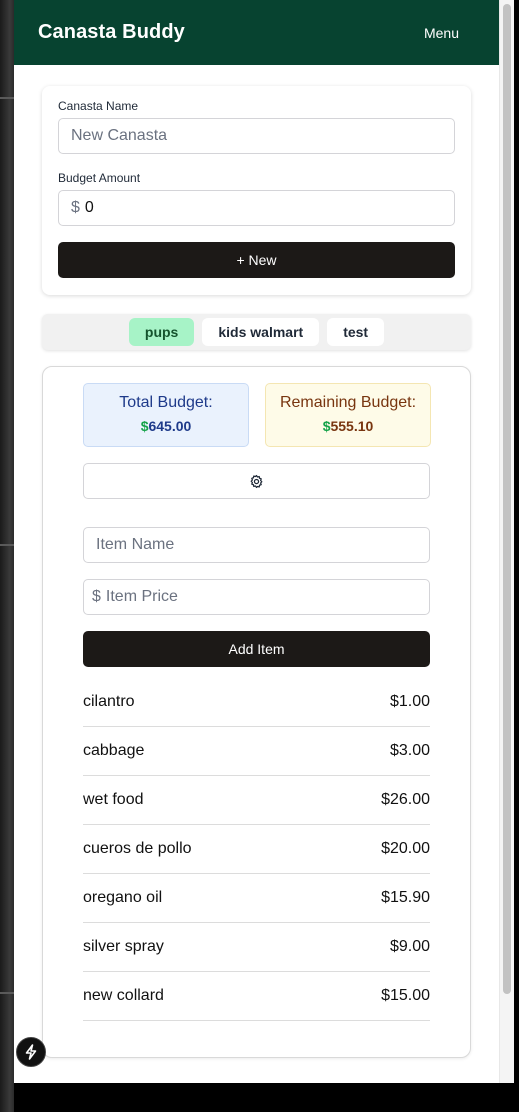 Image resolution: width=519 pixels, height=1112 pixels. What do you see at coordinates (256, 751) in the screenshot?
I see `list-item: cabbage $3.00` at bounding box center [256, 751].